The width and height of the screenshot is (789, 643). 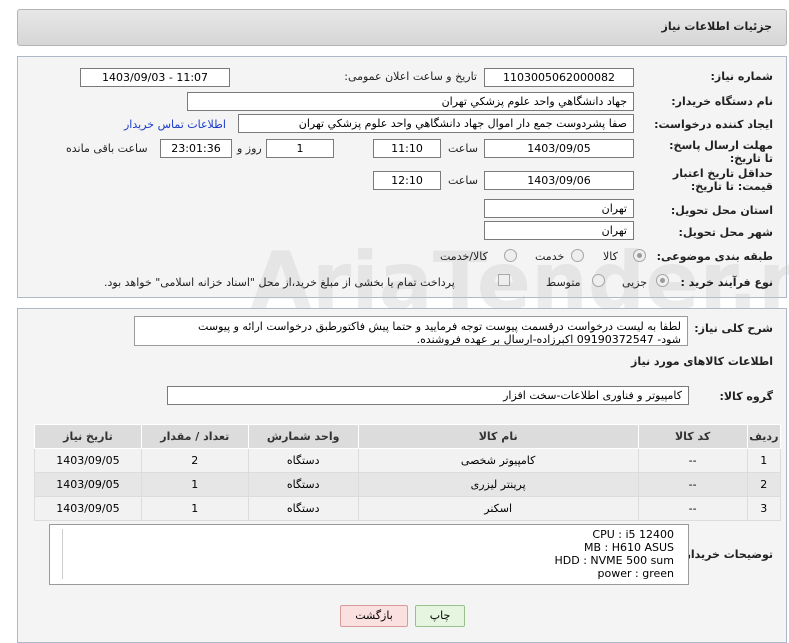 I want to click on treasury-checkbox, so click(x=504, y=280).